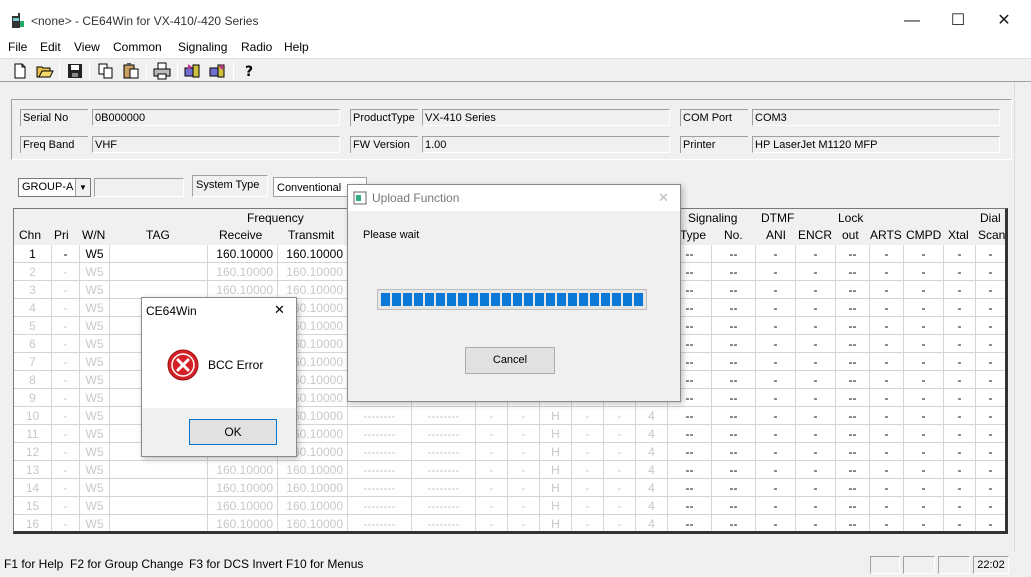  I want to click on paste-icon, so click(131, 71).